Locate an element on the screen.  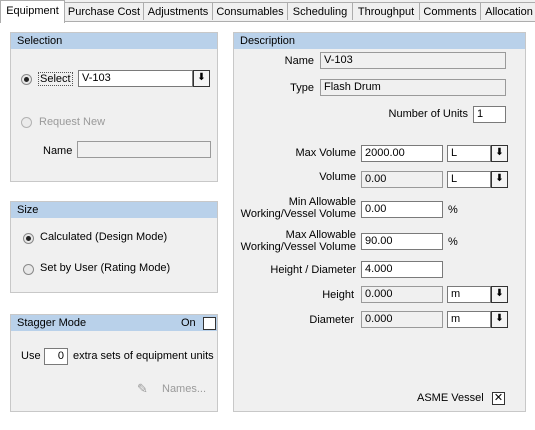
tab-comments: Comments is located at coordinates (450, 11).